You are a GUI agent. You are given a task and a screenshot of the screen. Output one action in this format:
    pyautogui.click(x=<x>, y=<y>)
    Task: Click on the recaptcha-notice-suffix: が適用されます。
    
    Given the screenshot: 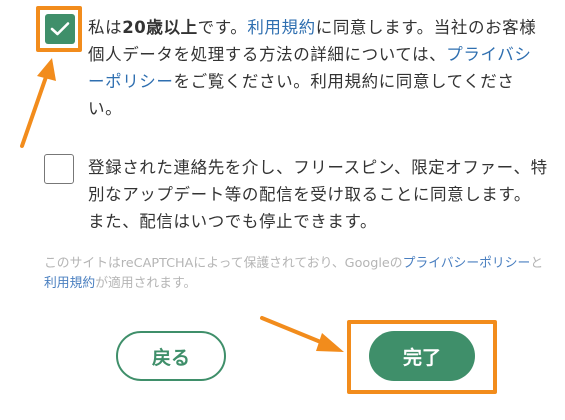 What is the action you would take?
    pyautogui.click(x=146, y=283)
    